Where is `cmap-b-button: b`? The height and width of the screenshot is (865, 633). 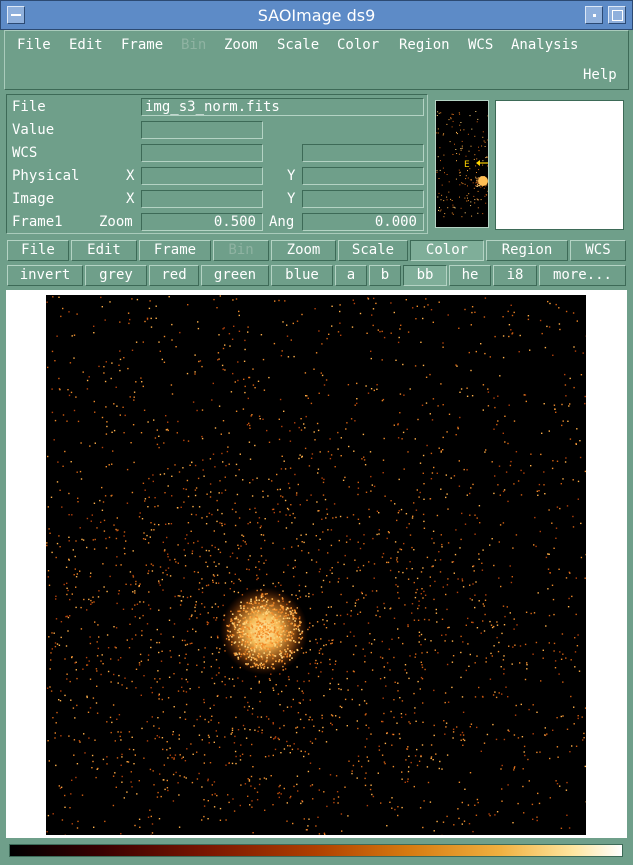 cmap-b-button: b is located at coordinates (385, 275).